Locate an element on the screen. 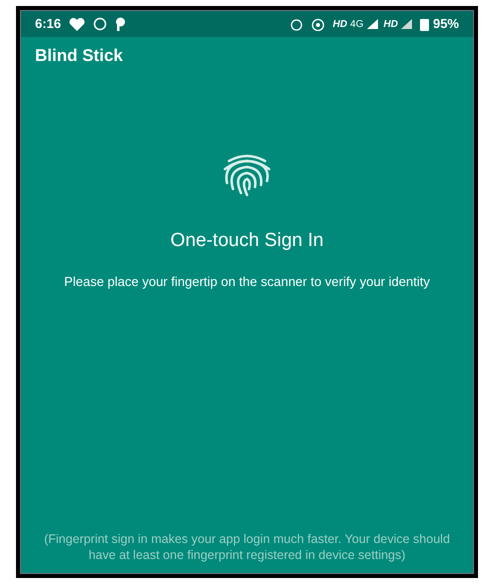 Image resolution: width=484 pixels, height=584 pixels. footer-note: (Fingerprint sign in makes your app login much faster. Your device should have at least one fingerprint registered in device settings) is located at coordinates (247, 547).